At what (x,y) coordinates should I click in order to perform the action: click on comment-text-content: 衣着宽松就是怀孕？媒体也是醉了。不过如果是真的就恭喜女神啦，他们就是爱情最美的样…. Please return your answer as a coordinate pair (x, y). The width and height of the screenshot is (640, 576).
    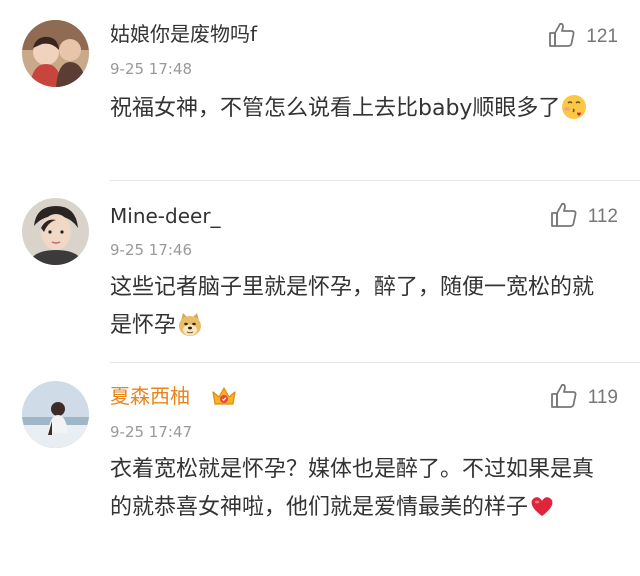
    Looking at the image, I should click on (352, 488).